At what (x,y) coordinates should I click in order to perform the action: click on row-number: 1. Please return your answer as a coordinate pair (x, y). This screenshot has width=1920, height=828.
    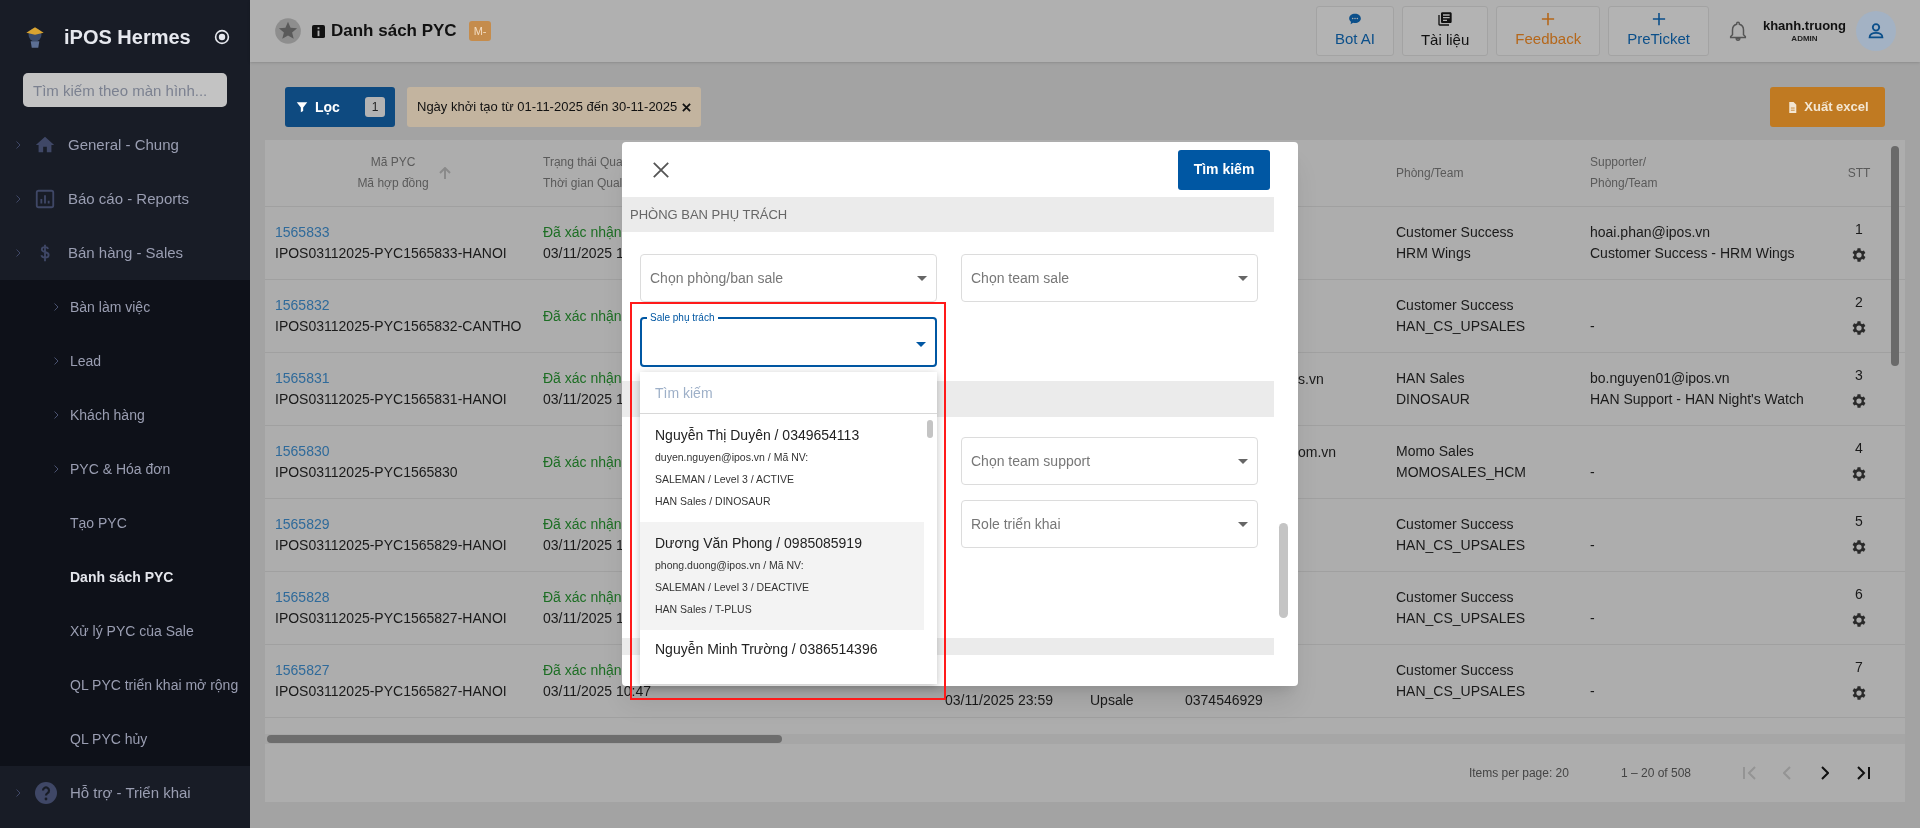
    Looking at the image, I should click on (1859, 229).